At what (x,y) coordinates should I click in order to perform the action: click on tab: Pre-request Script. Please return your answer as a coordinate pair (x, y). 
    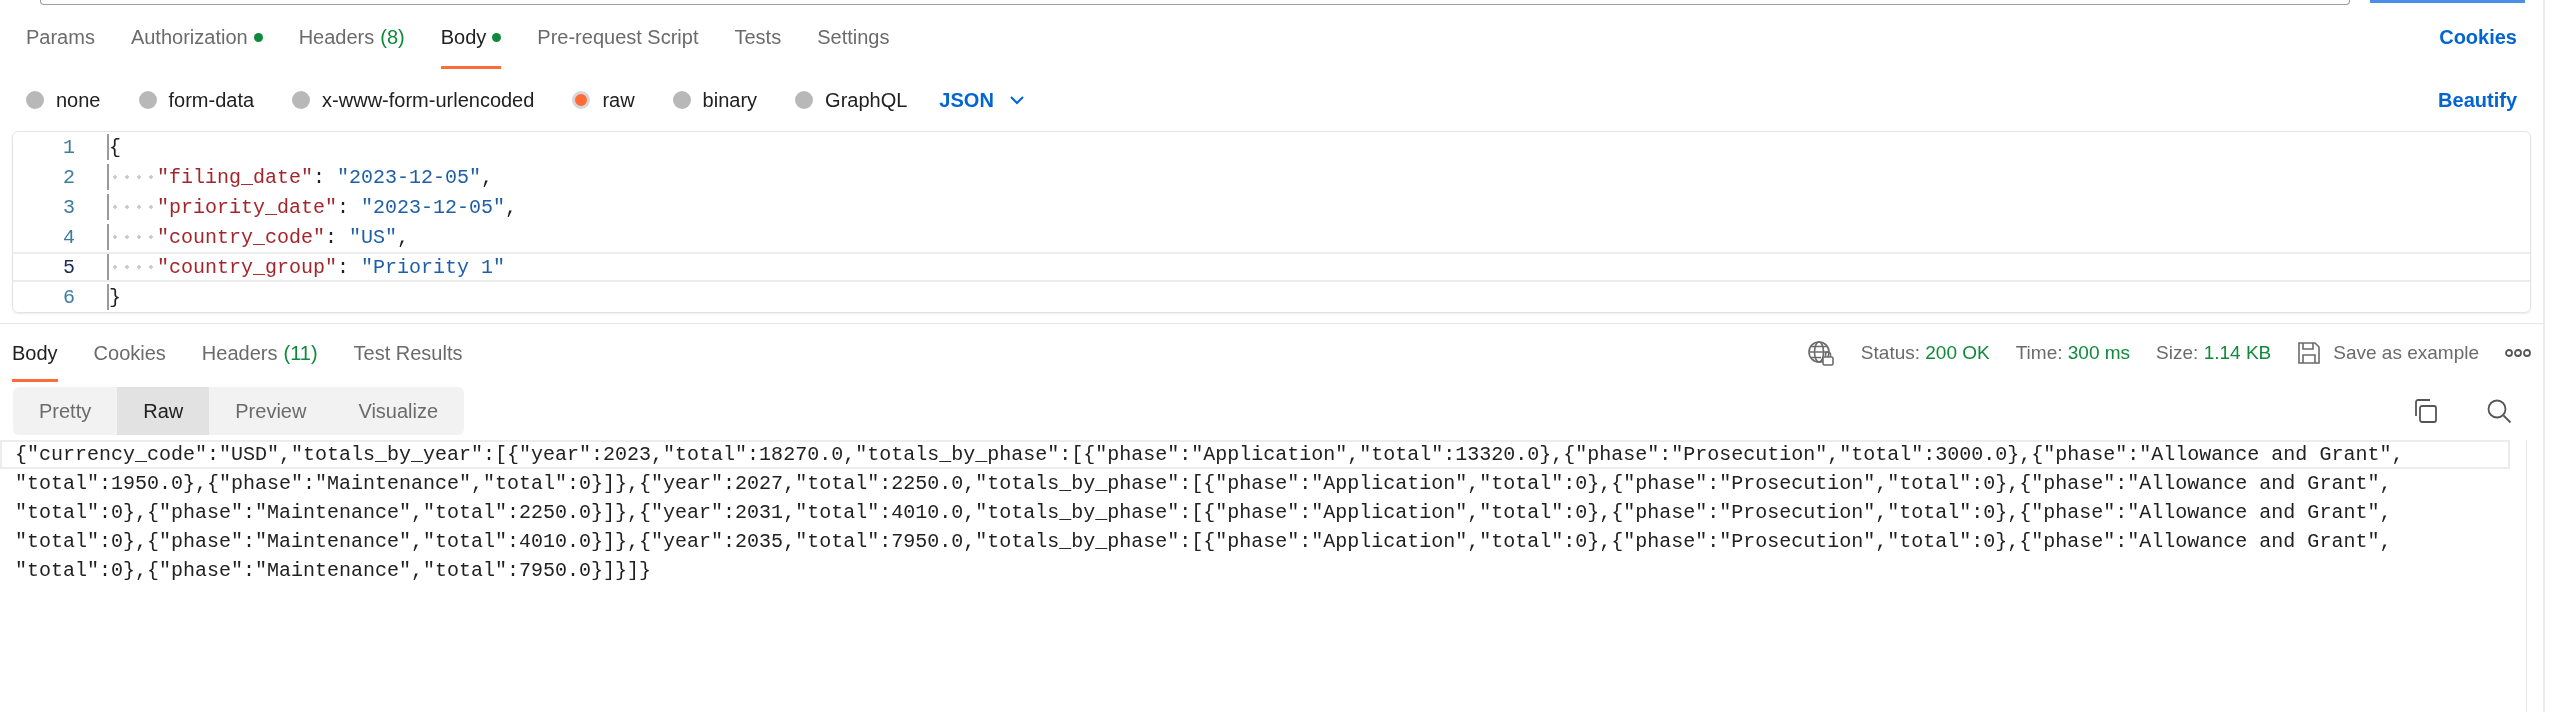
    Looking at the image, I should click on (618, 37).